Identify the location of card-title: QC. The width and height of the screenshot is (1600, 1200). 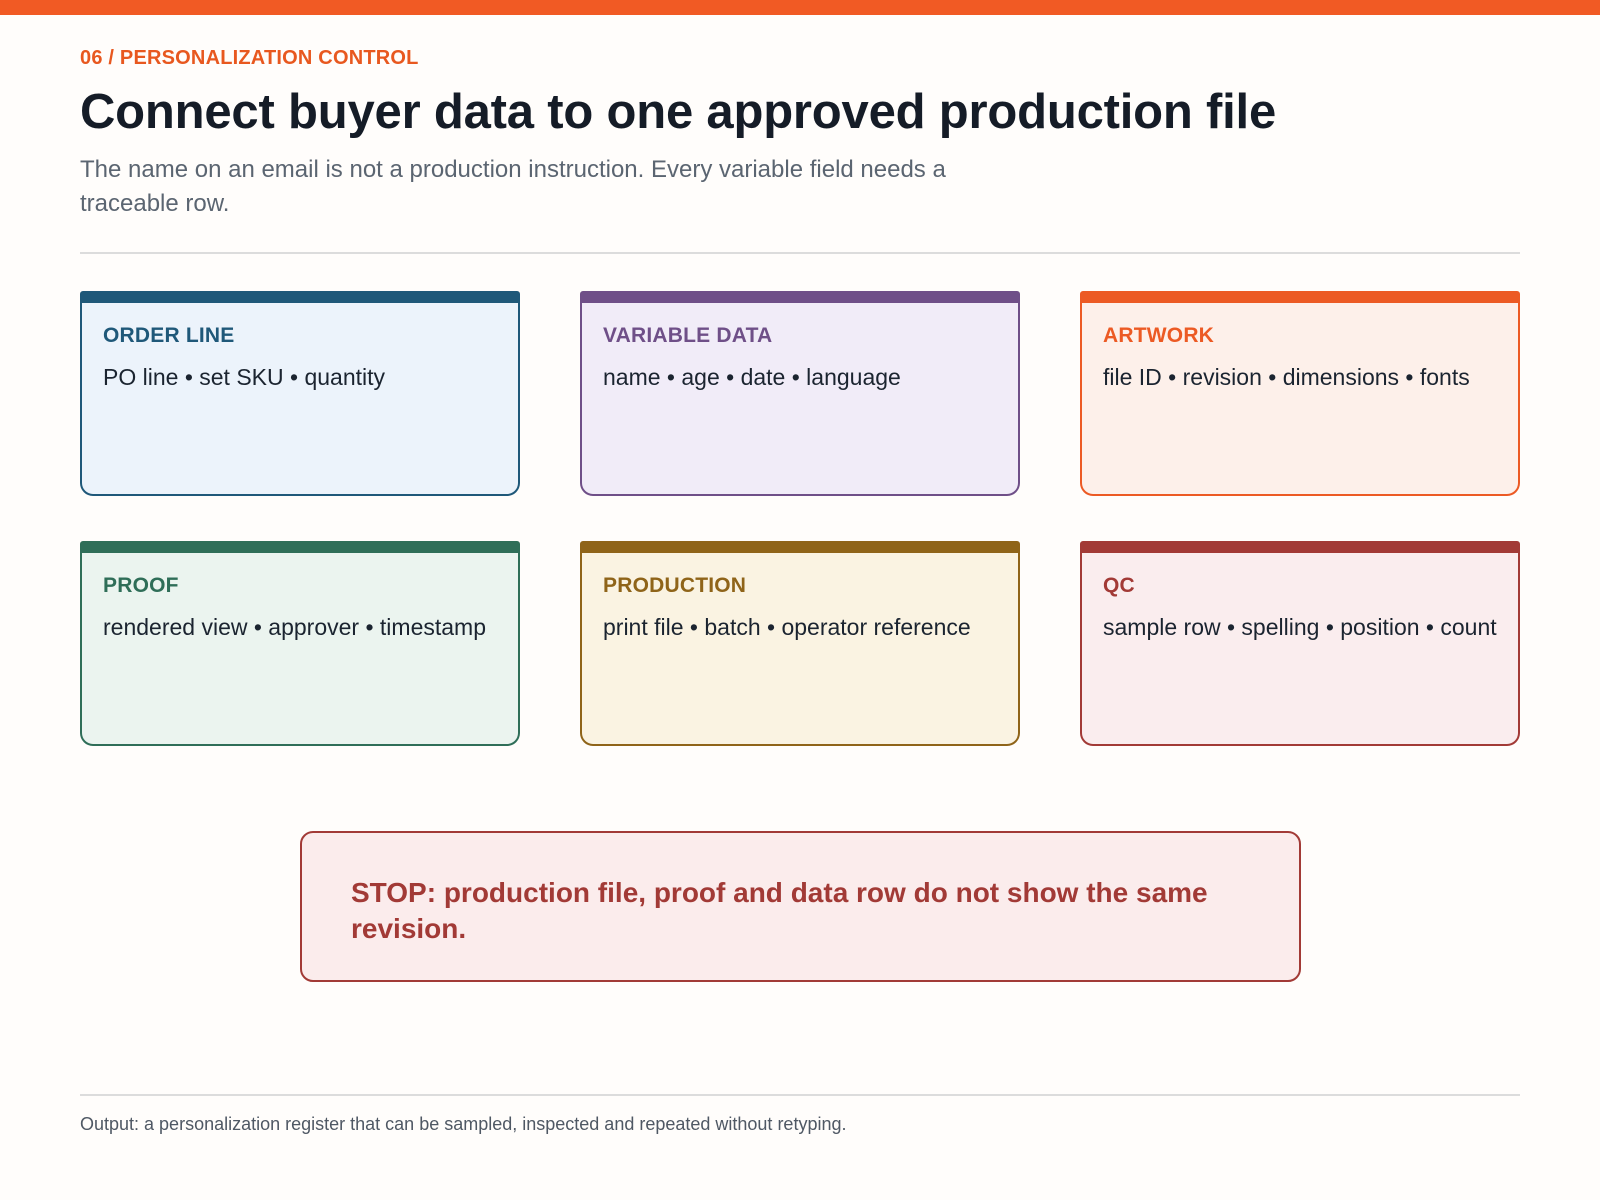
(1119, 585).